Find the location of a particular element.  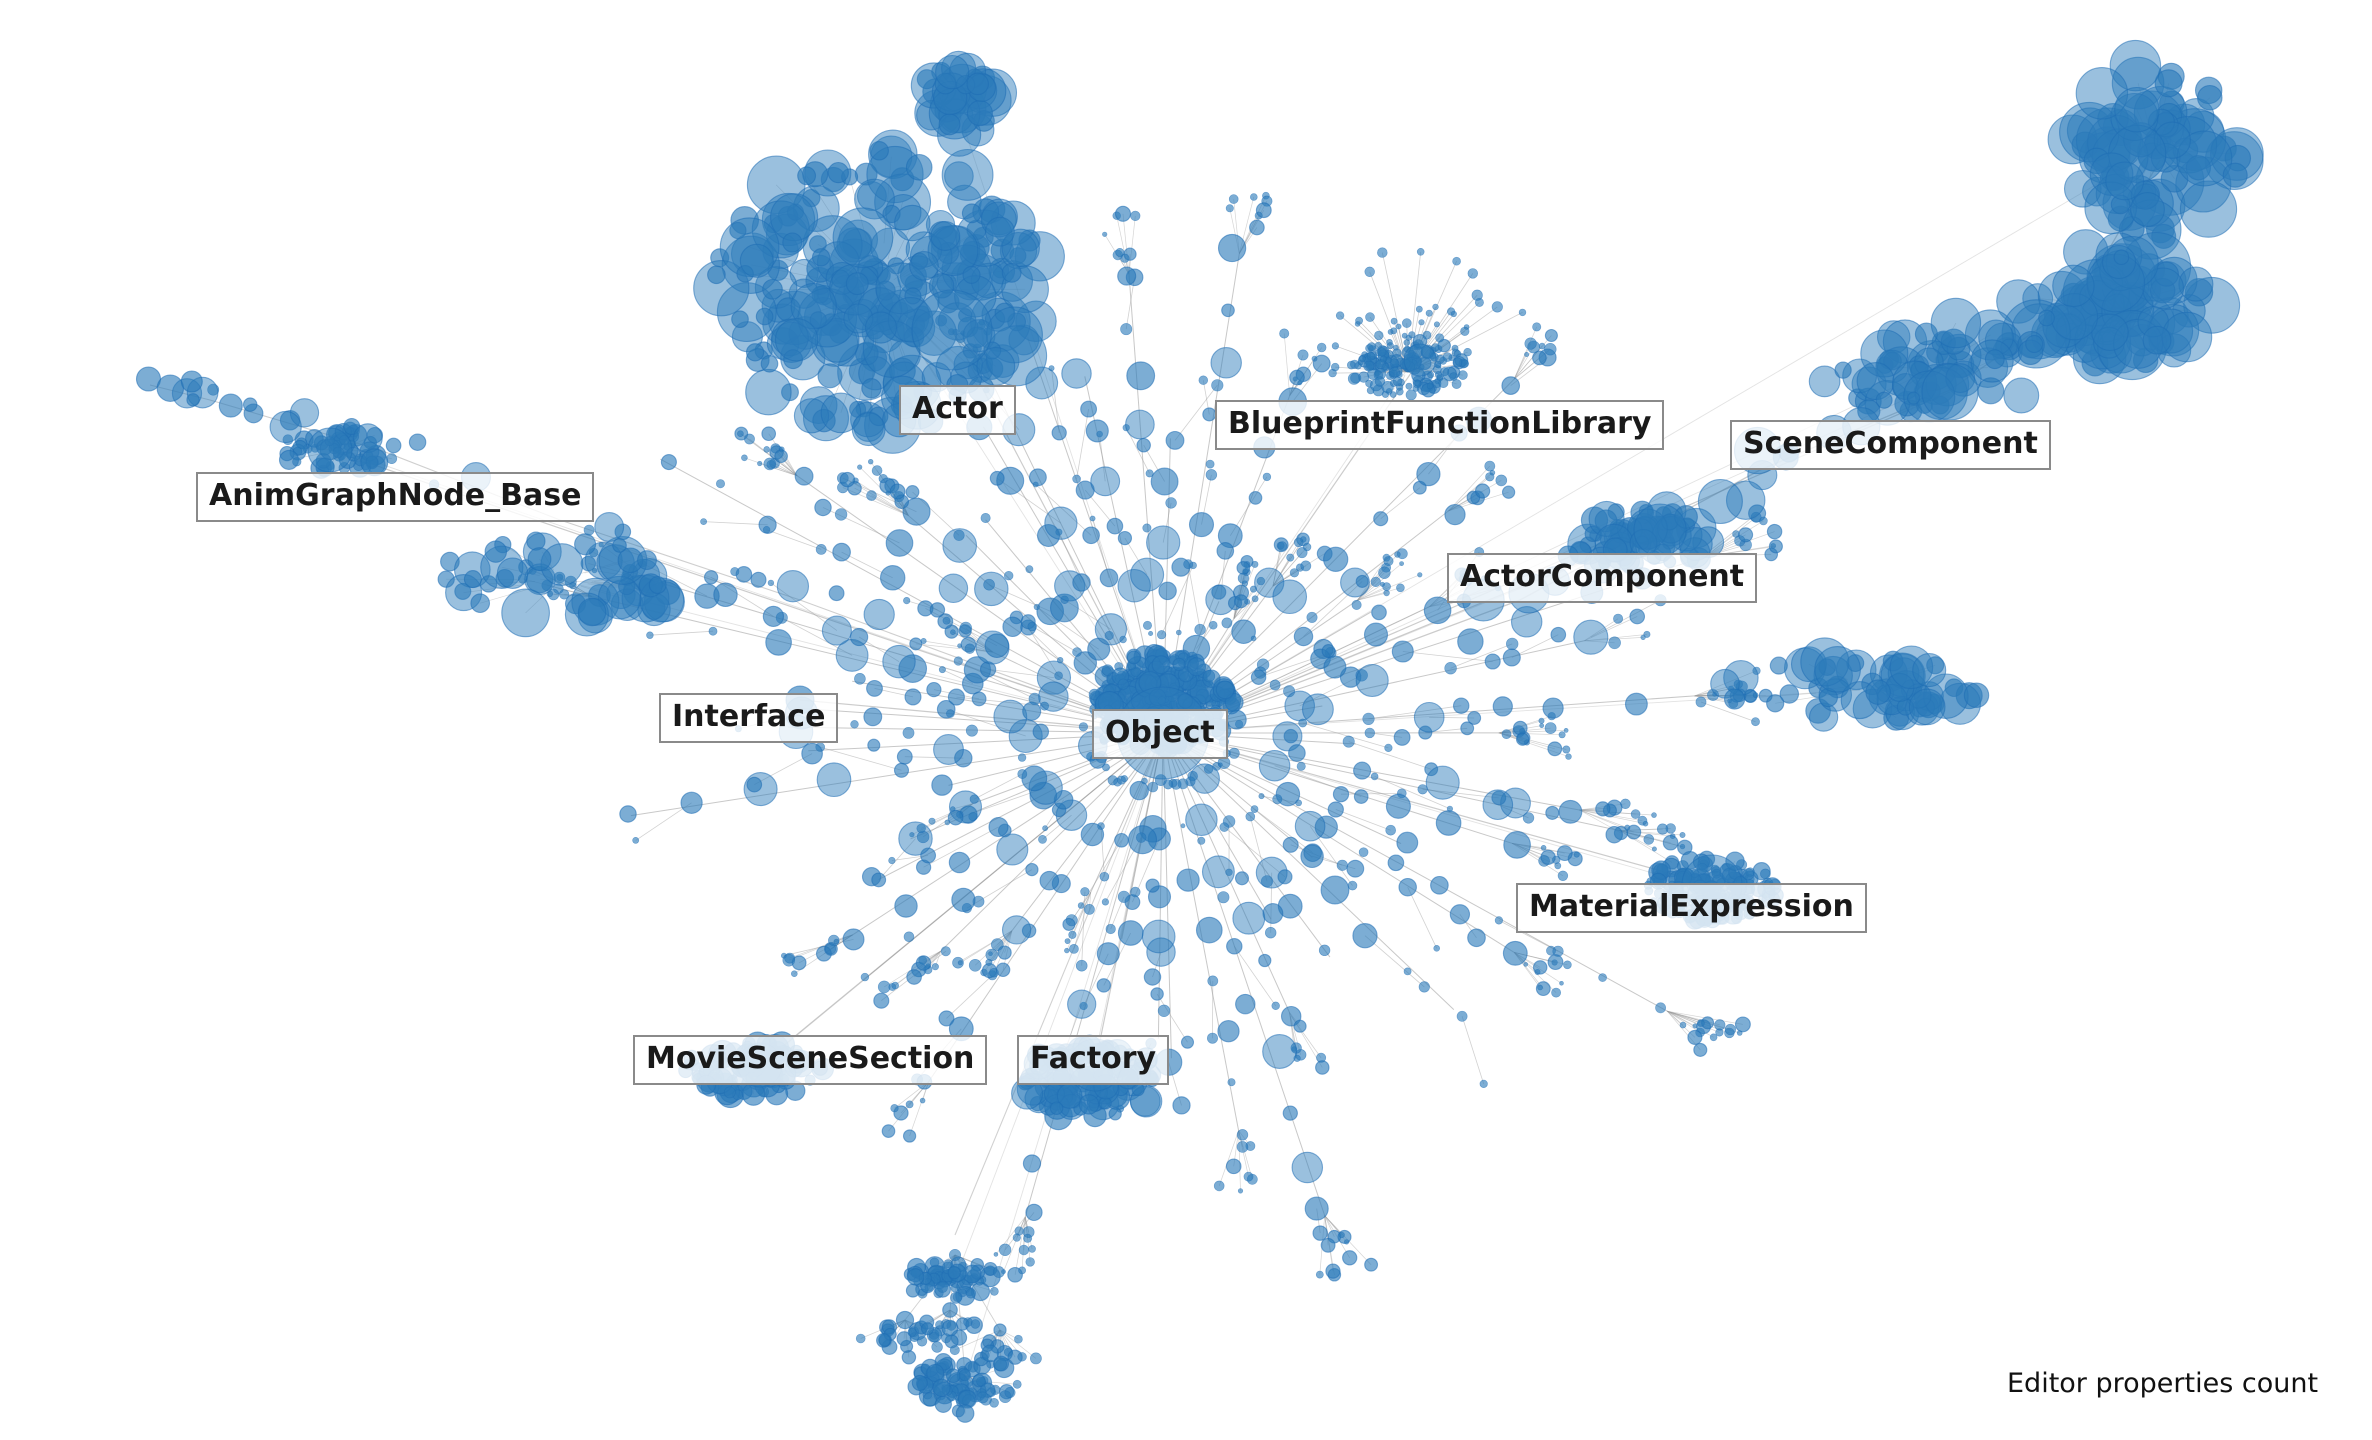

graph-node-label-materialexpression: MaterialExpression is located at coordinates (1691, 908).